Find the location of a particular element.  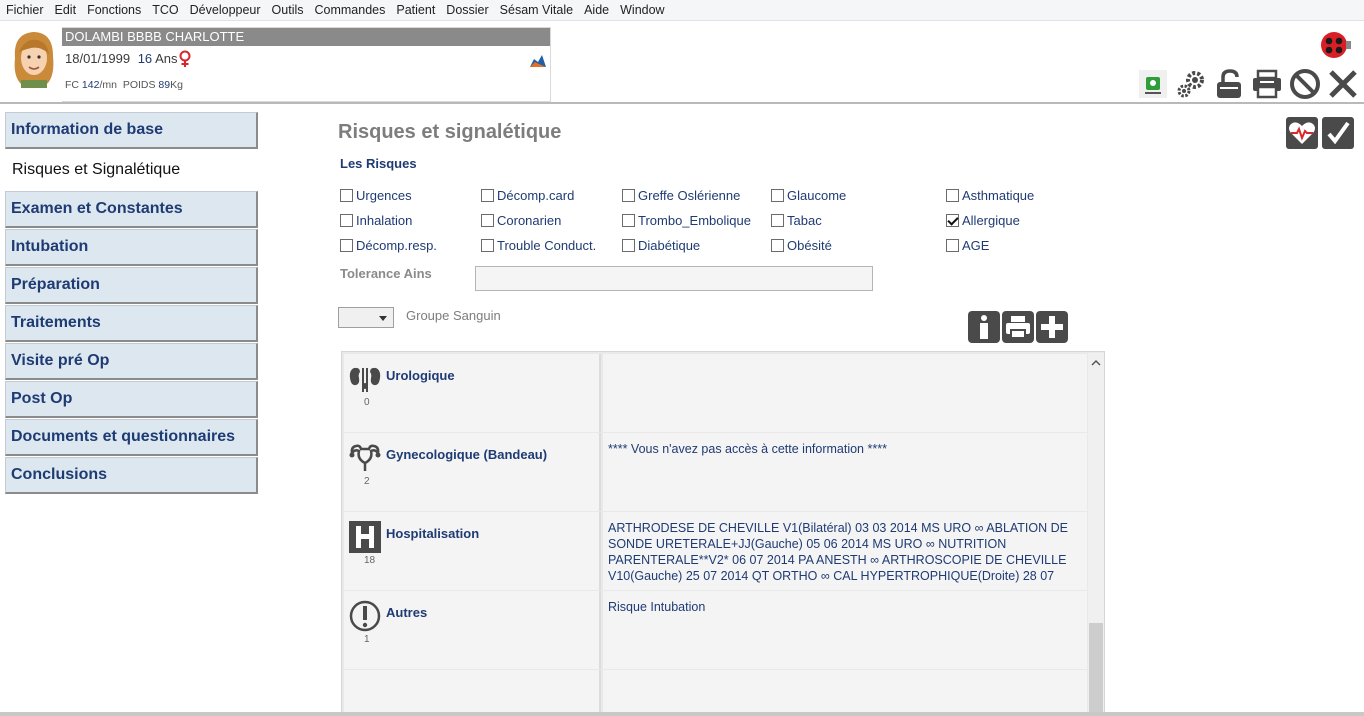

risk-checkbox-item: Décomp.card is located at coordinates (527, 195).